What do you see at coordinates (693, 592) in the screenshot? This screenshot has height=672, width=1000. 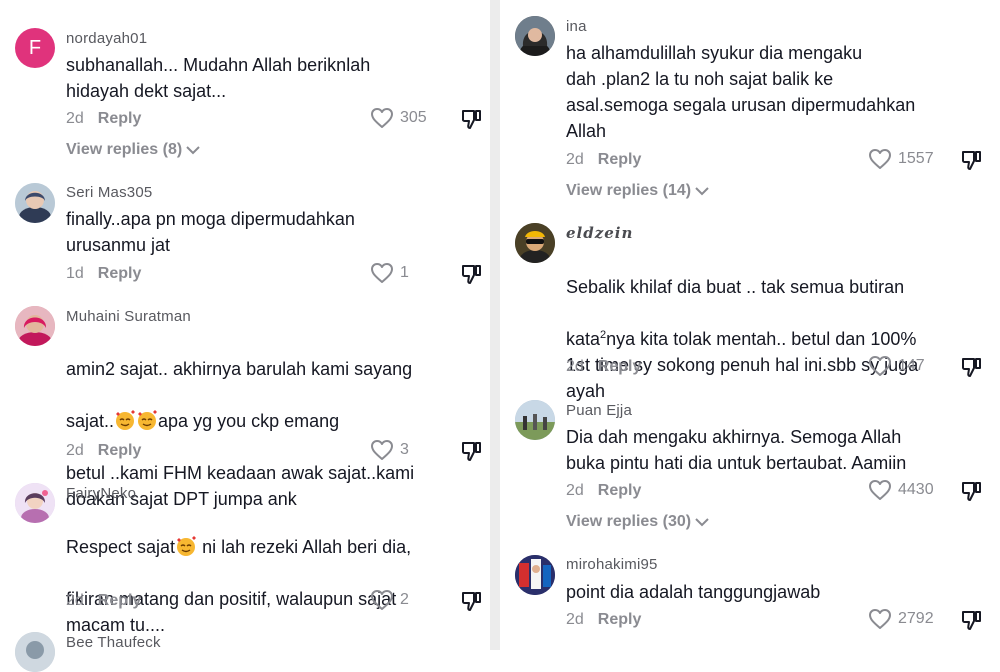 I see `comment-text: point dia adalah tanggungjawab` at bounding box center [693, 592].